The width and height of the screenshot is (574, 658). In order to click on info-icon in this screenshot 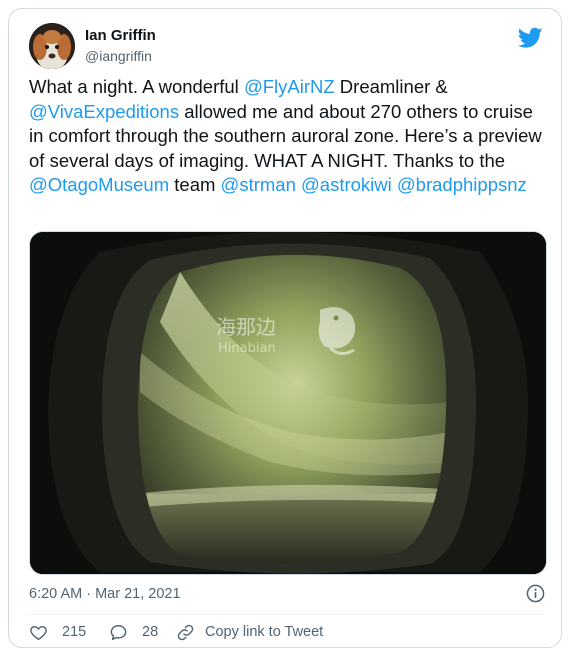, I will do `click(535, 593)`.